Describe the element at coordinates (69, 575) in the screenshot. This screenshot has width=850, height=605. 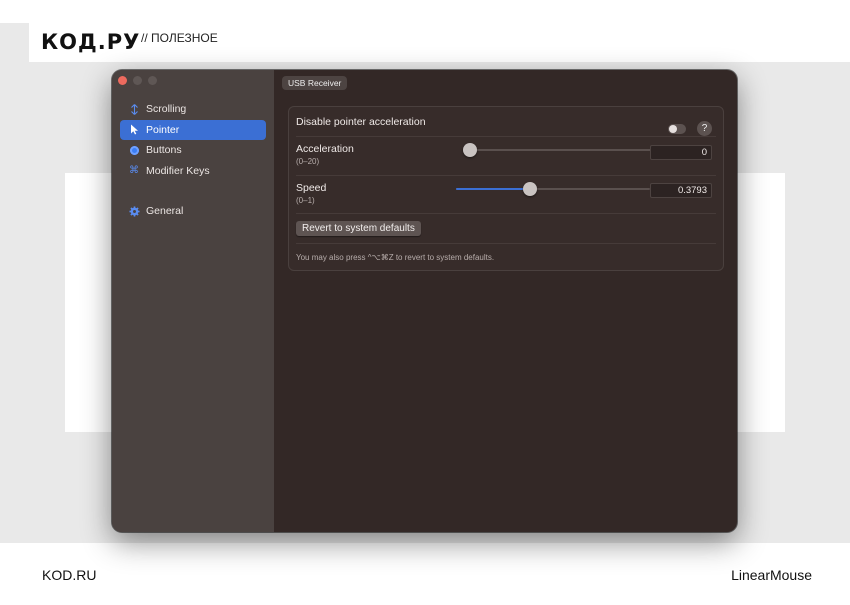
I see `footer-site-name: KOD.RU` at that location.